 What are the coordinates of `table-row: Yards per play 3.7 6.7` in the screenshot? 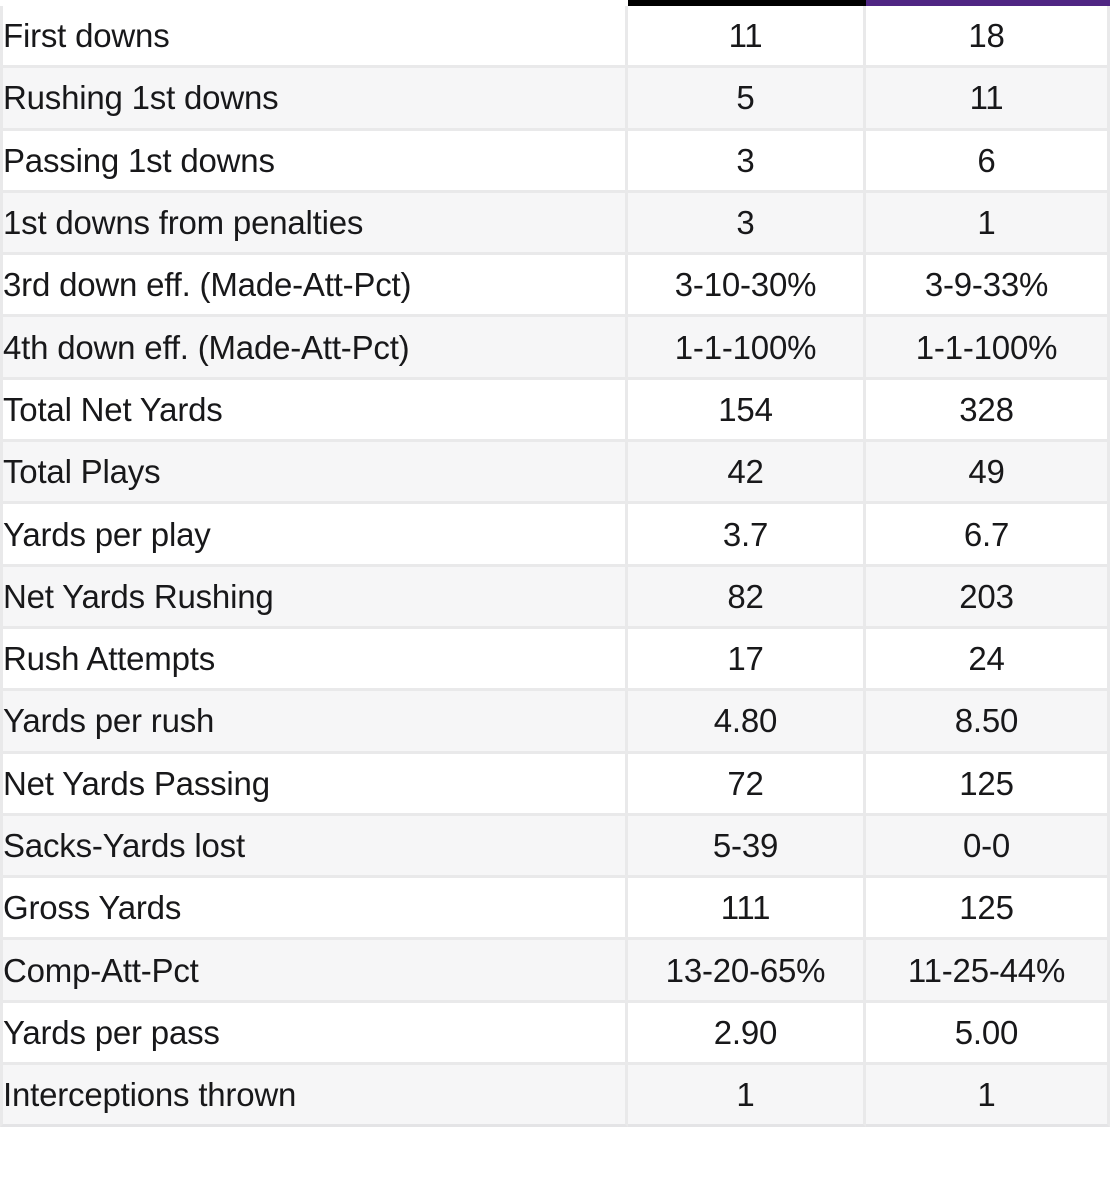 It's located at (555, 535).